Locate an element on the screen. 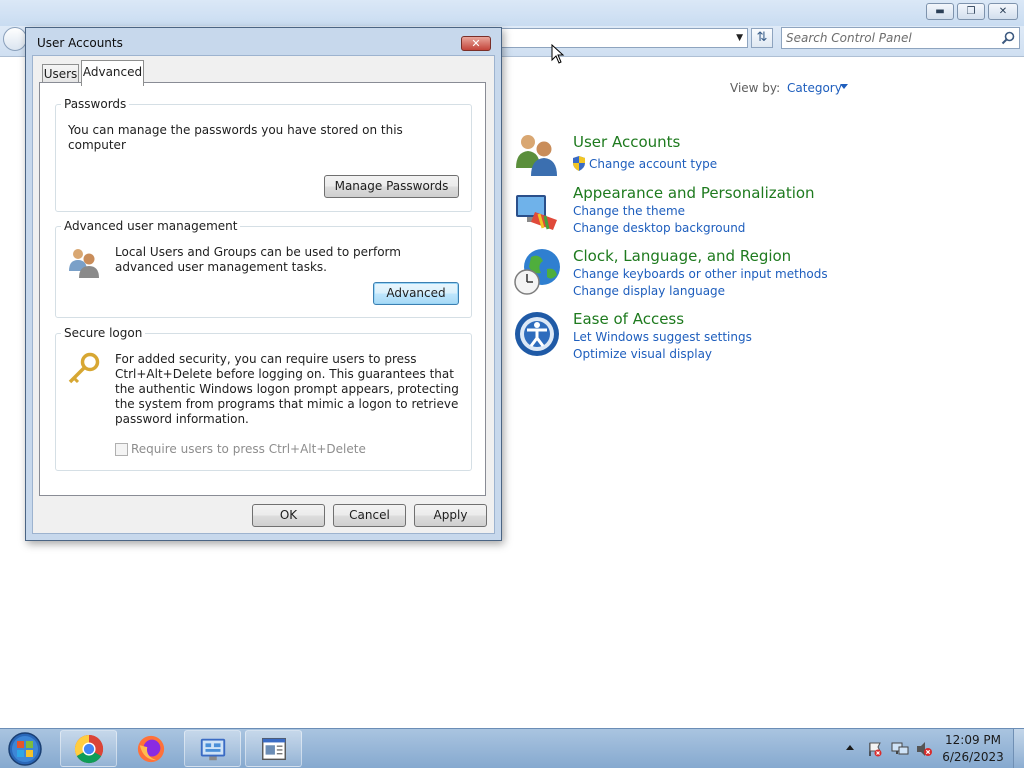  search-input is located at coordinates (889, 38).